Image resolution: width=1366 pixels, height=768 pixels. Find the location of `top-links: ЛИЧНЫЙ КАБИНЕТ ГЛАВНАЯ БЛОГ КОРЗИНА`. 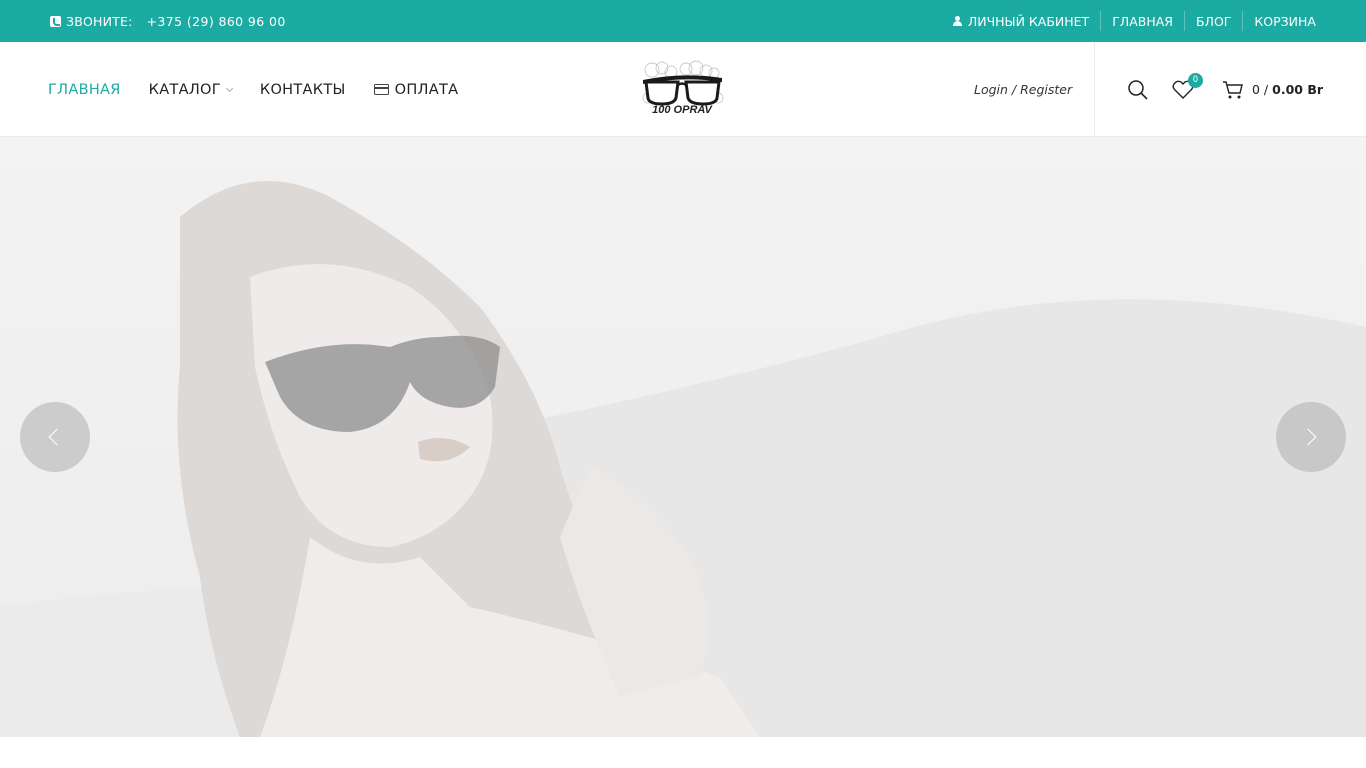

top-links: ЛИЧНЫЙ КАБИНЕТ ГЛАВНАЯ БЛОГ КОРЗИНА is located at coordinates (1129, 21).